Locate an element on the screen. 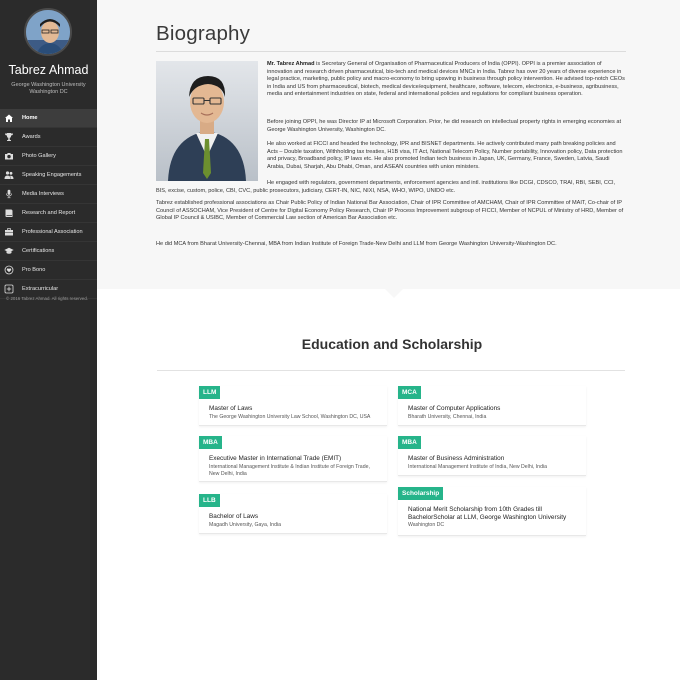 Image resolution: width=680 pixels, height=680 pixels. degree-badge: Scholarship is located at coordinates (421, 493).